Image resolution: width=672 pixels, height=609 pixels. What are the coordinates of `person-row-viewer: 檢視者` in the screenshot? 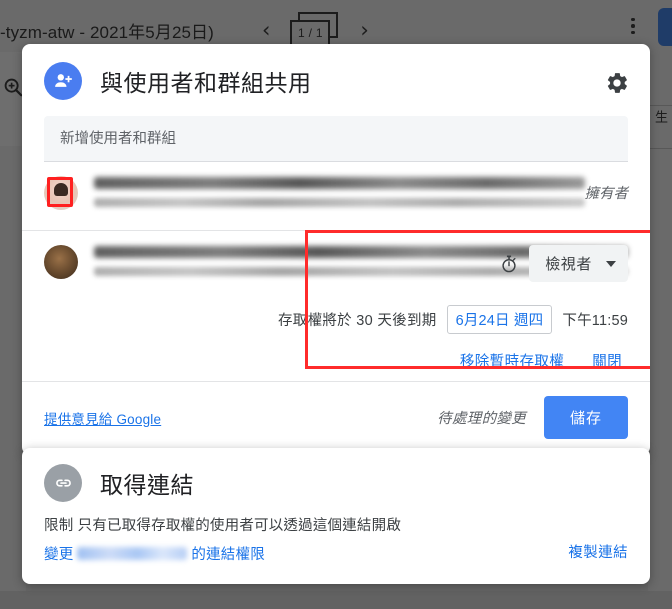 It's located at (336, 265).